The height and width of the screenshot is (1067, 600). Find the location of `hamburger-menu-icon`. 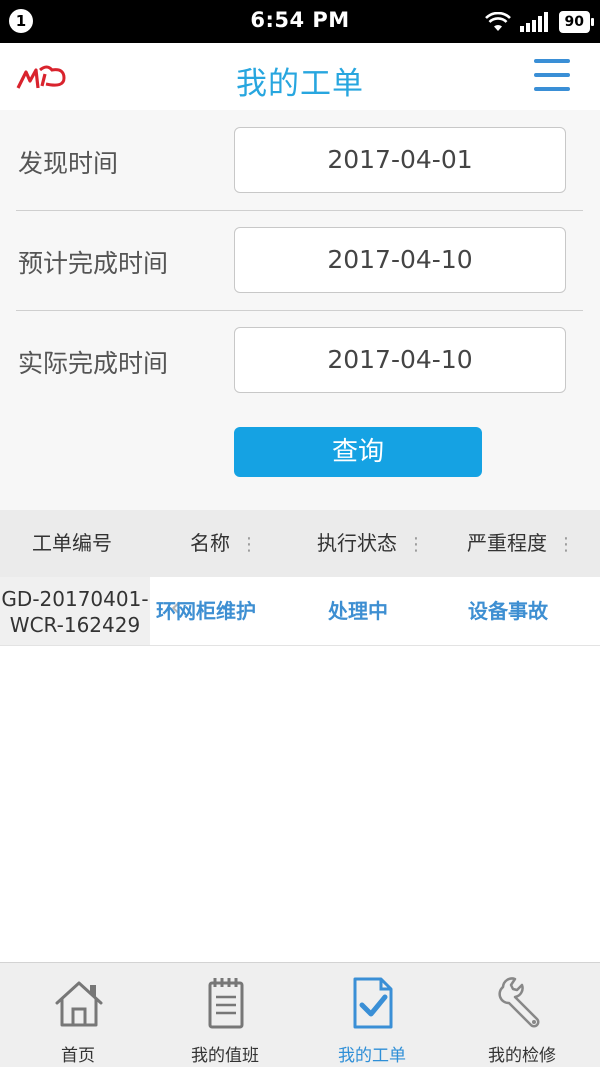

hamburger-menu-icon is located at coordinates (552, 77).